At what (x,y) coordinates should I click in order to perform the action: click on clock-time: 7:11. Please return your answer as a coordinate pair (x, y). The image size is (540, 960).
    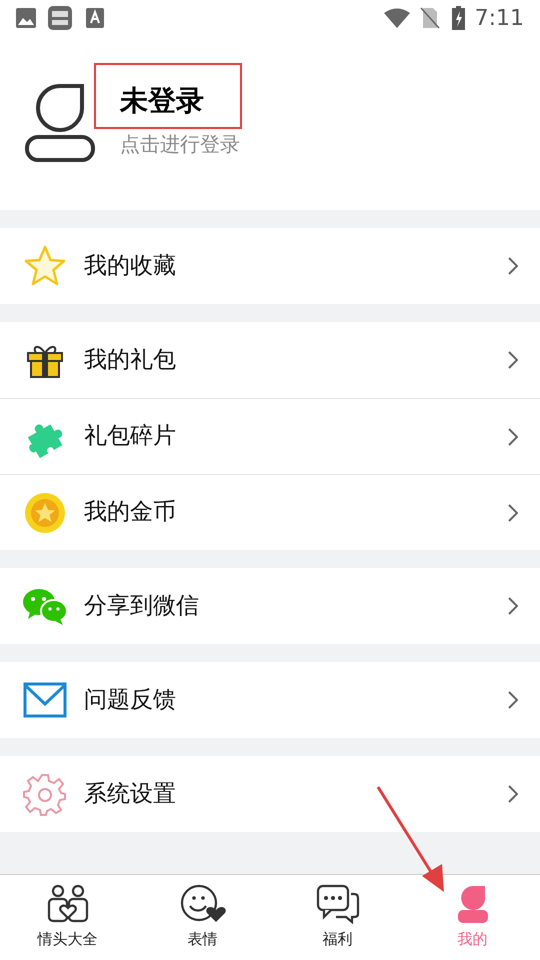
    Looking at the image, I should click on (499, 18).